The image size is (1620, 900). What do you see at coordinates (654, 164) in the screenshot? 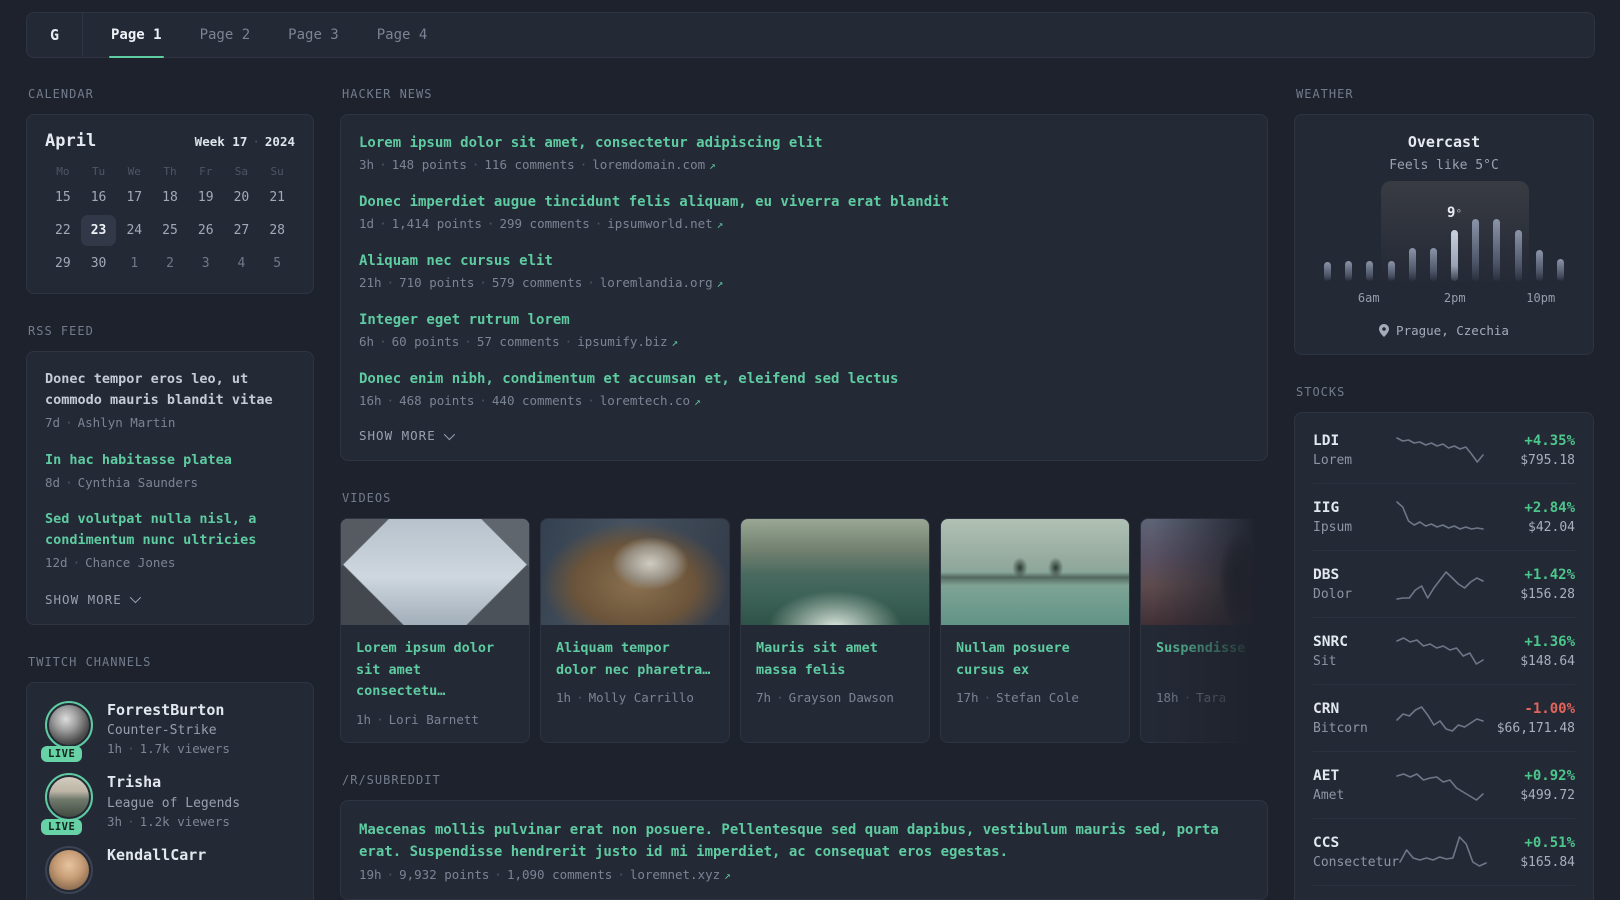
I see `hackernews-item-domain-link: loremdomain.com ↗` at bounding box center [654, 164].